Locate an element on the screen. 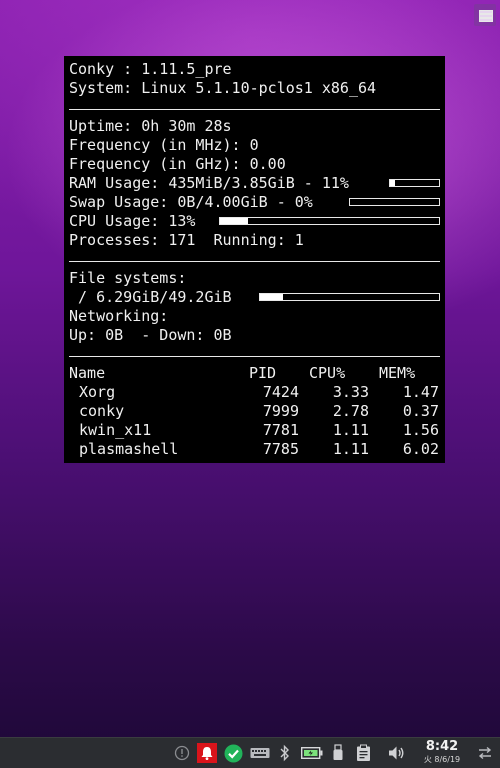 The image size is (500, 768). notification-bell-icon is located at coordinates (207, 753).